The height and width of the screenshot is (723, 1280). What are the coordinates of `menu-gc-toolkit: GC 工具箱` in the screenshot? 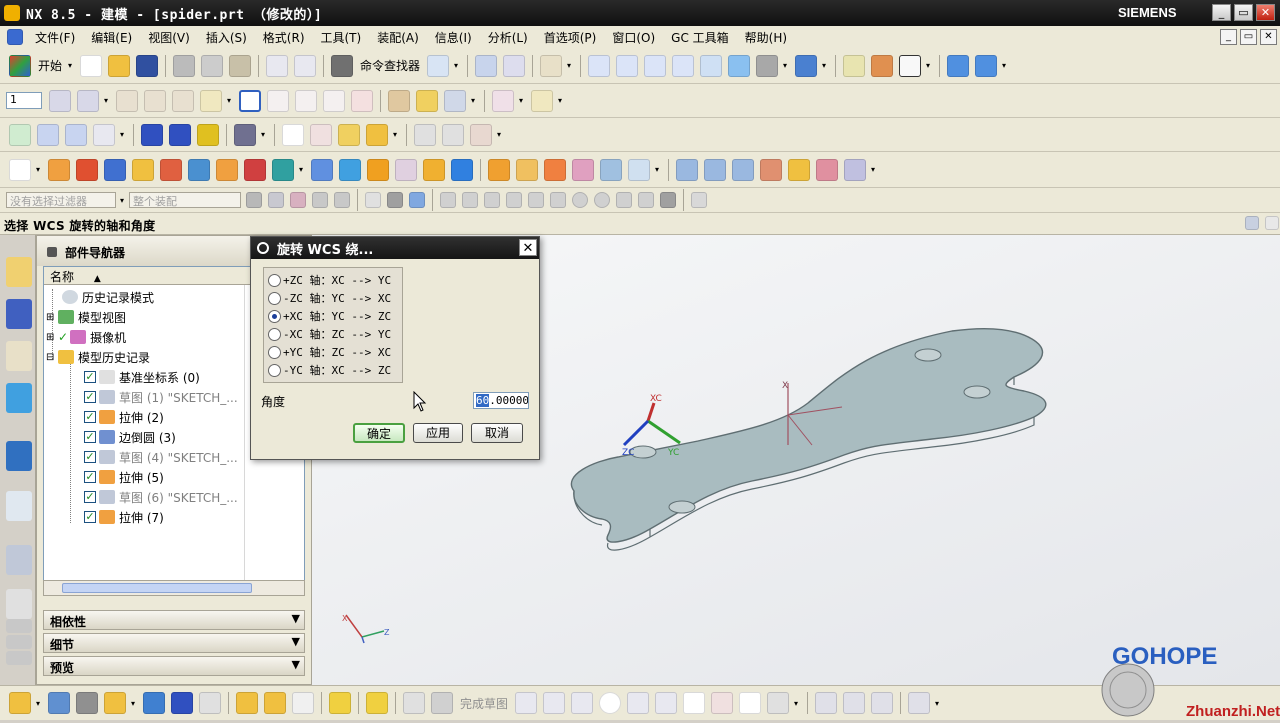 It's located at (700, 37).